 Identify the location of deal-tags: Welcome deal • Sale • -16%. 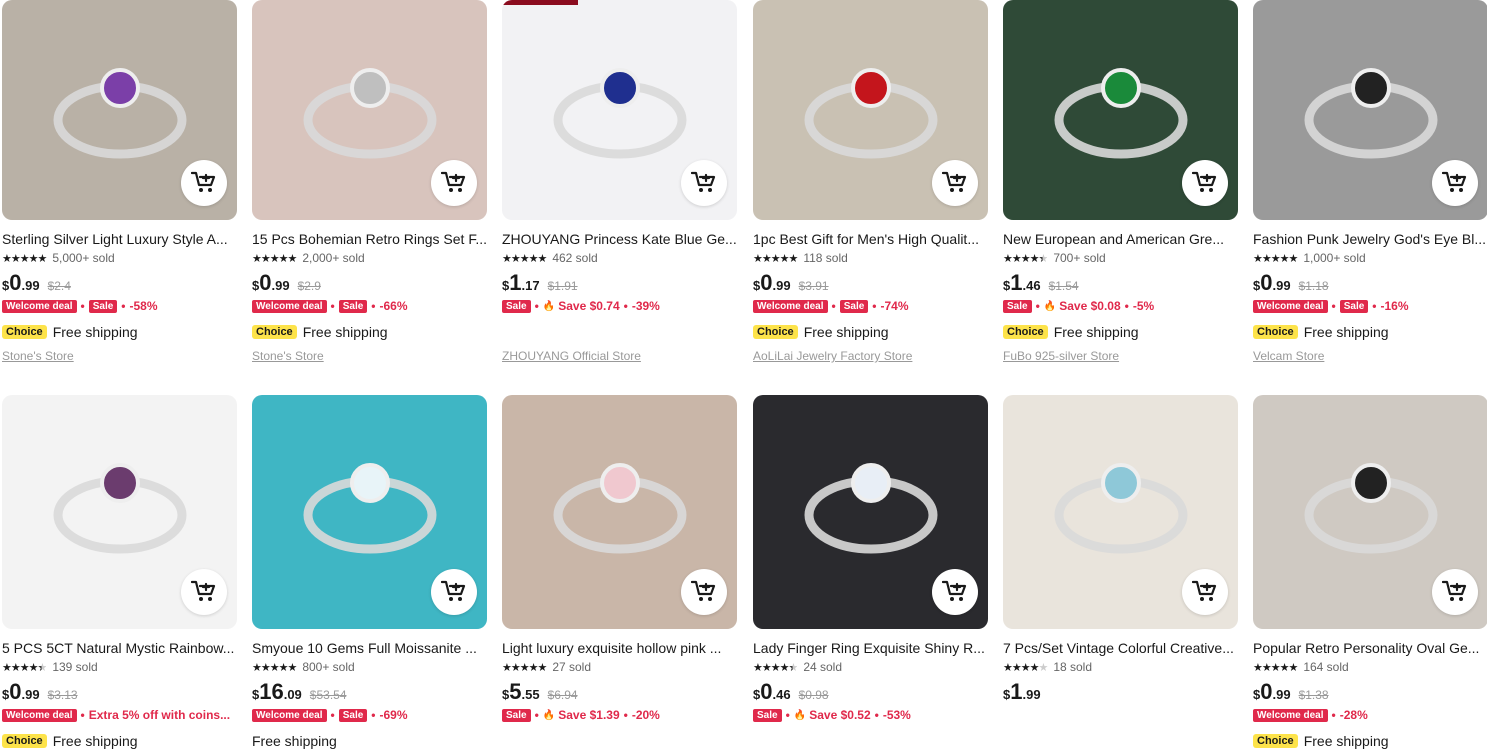
(1370, 306).